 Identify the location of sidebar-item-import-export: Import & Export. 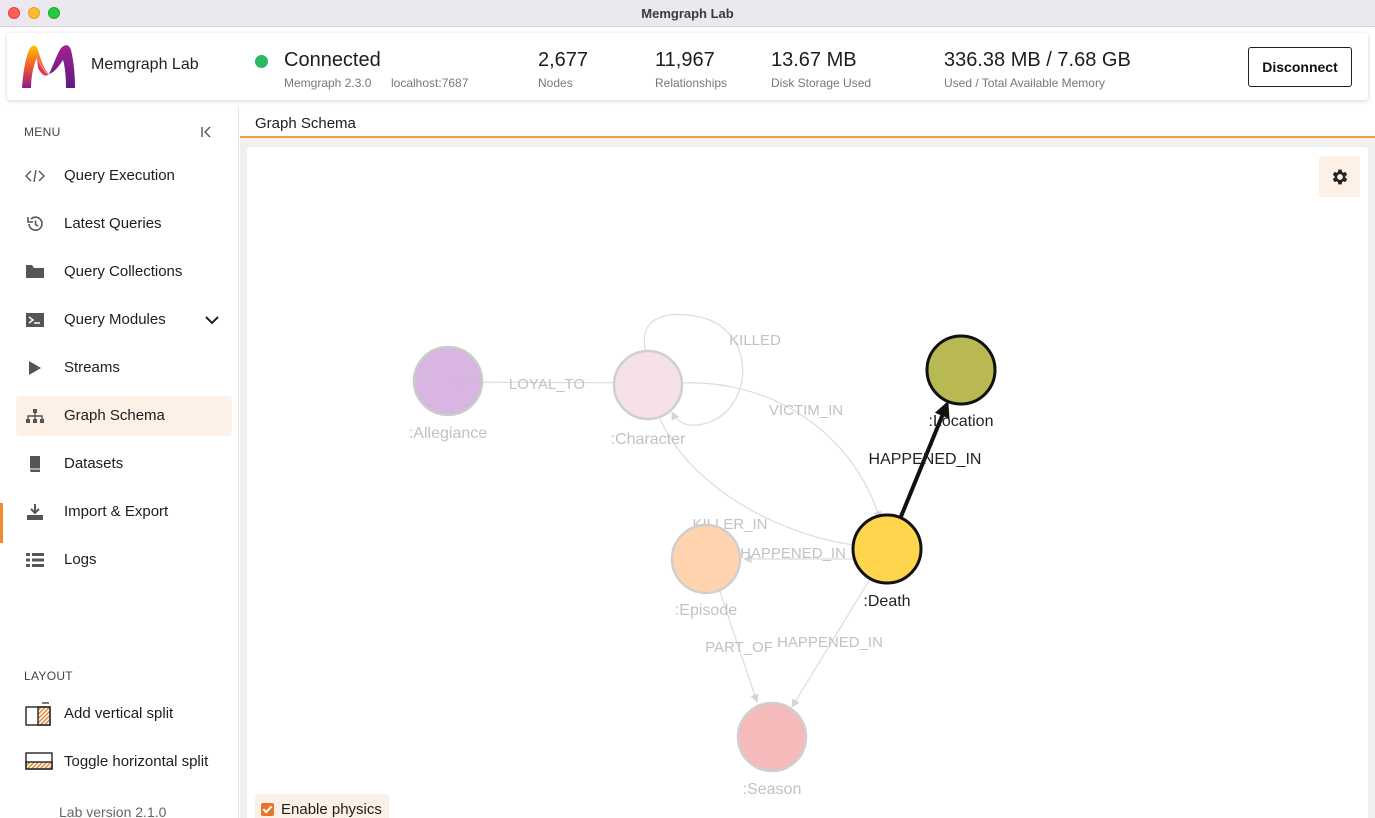
(124, 512).